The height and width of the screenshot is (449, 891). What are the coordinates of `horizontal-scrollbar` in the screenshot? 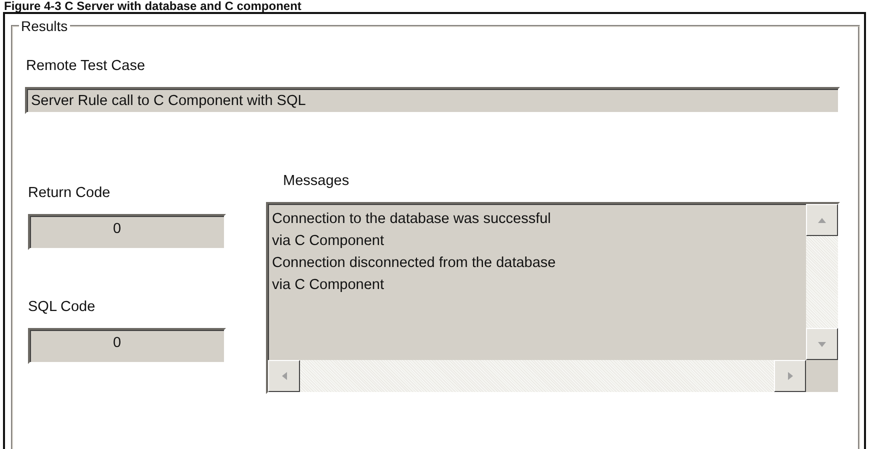 It's located at (537, 376).